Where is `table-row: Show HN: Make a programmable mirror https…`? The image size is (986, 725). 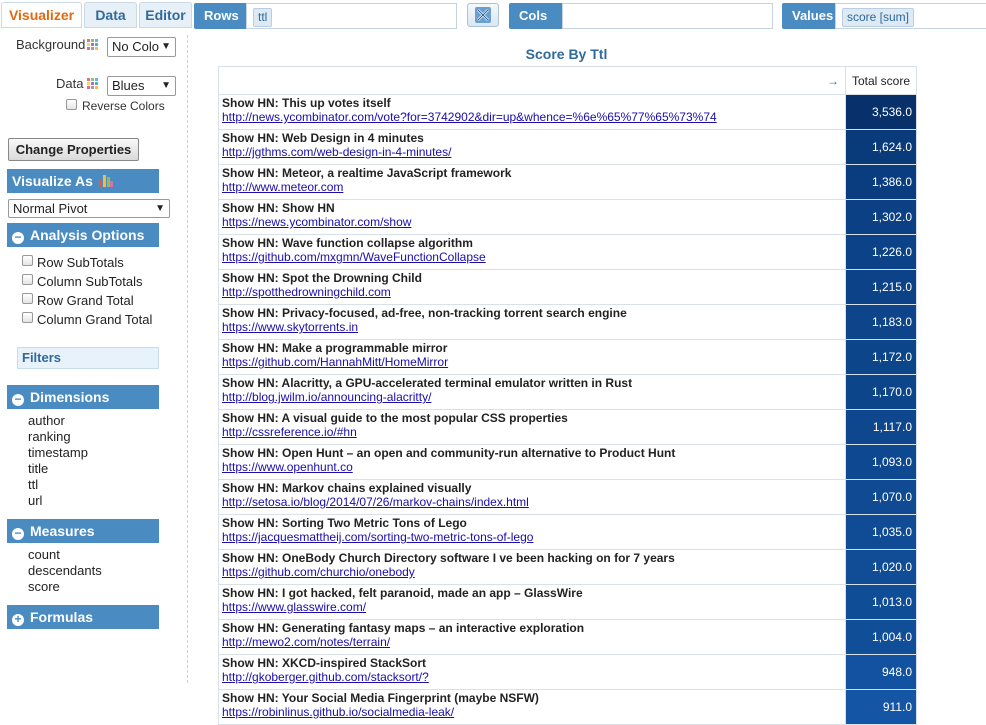
table-row: Show HN: Make a programmable mirror https… is located at coordinates (567, 357).